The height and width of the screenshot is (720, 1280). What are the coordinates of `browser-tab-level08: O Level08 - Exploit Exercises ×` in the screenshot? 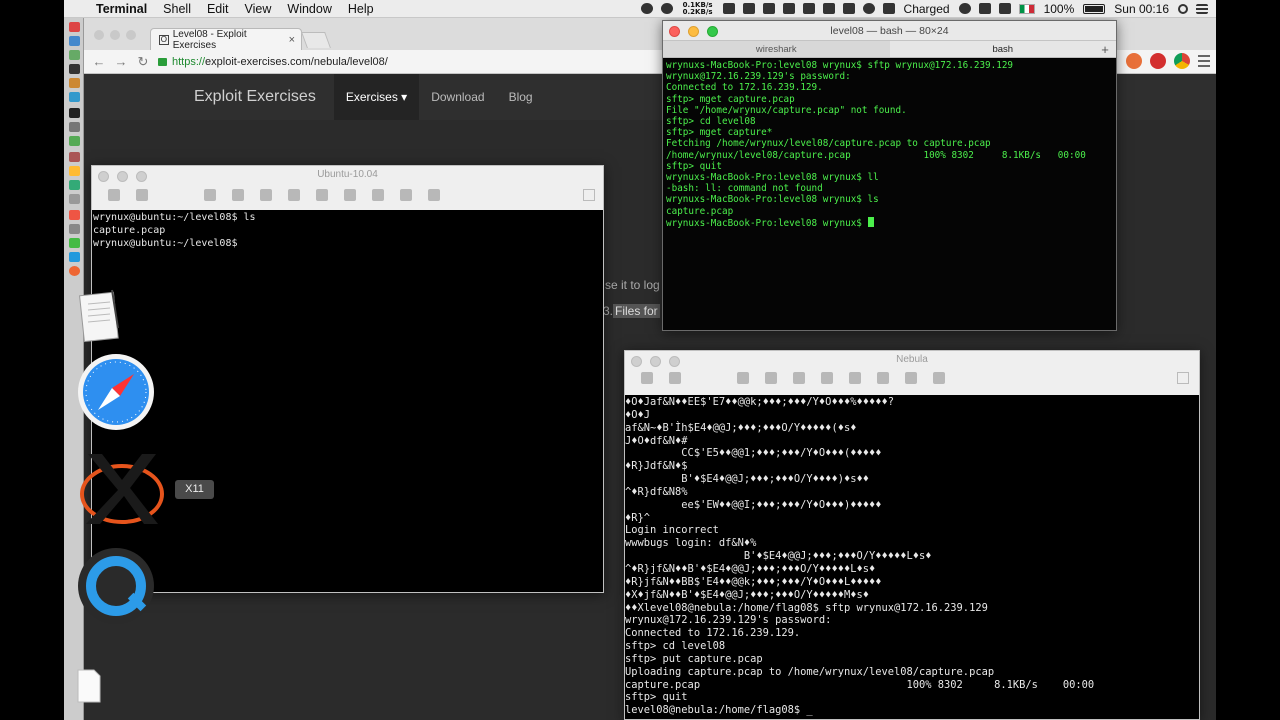 It's located at (226, 39).